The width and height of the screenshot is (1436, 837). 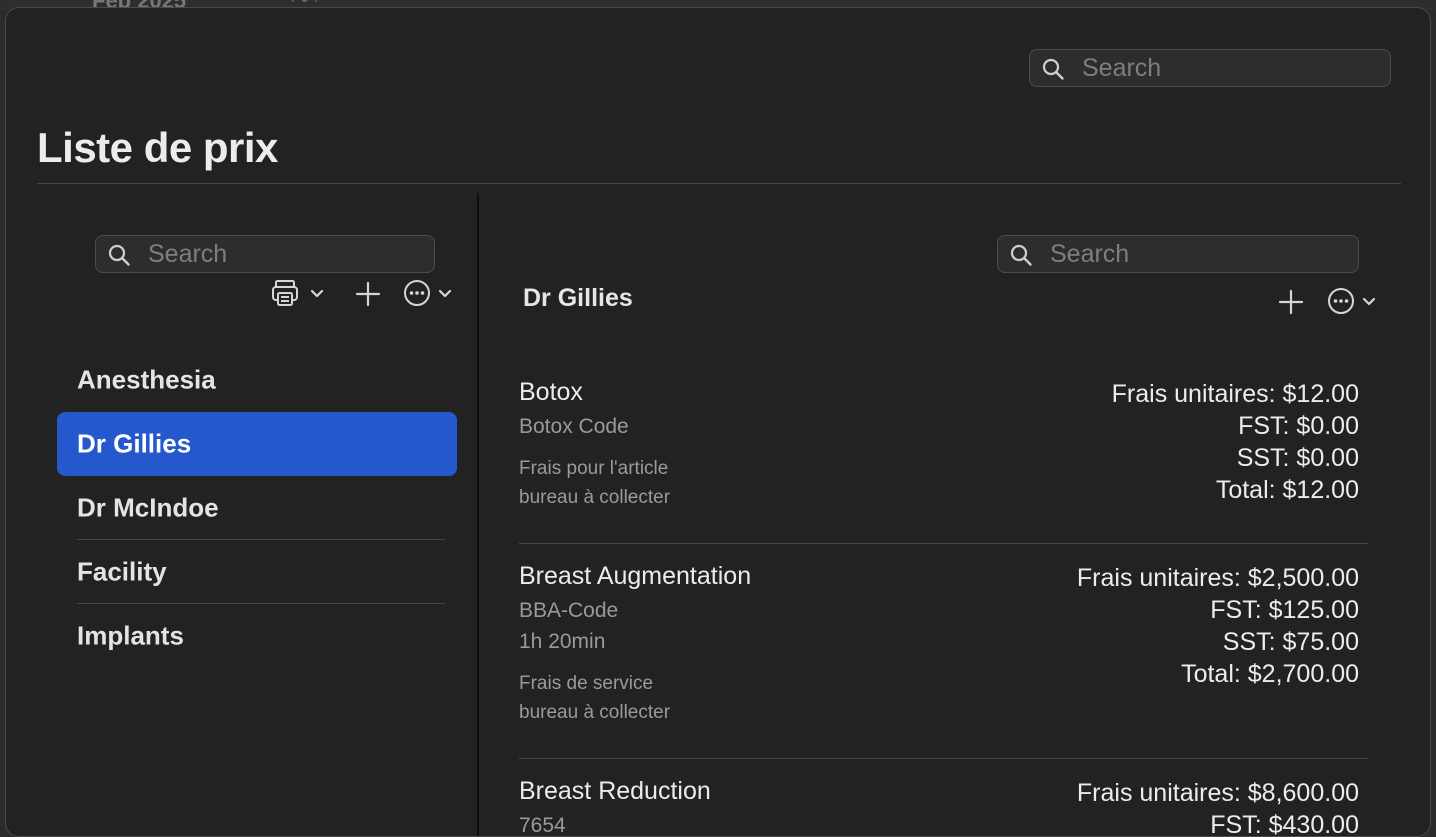 What do you see at coordinates (1284, 824) in the screenshot?
I see `fst-amount: FST: $430.00` at bounding box center [1284, 824].